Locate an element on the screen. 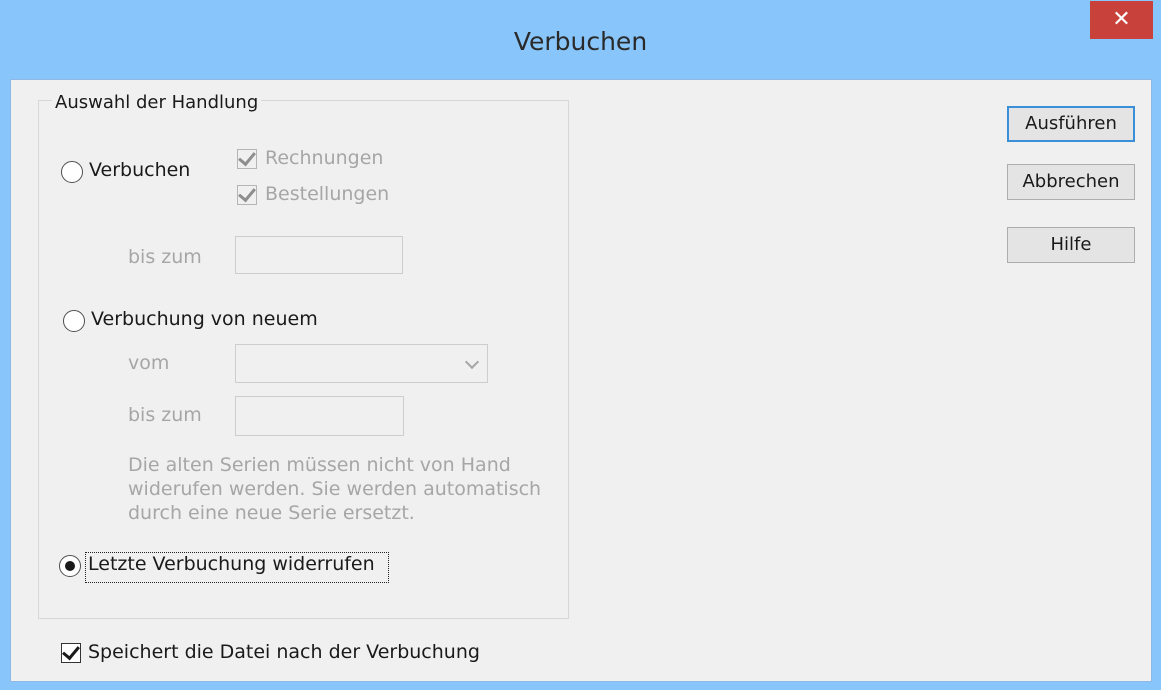 This screenshot has height=690, width=1161. bis-zum-date-field is located at coordinates (319, 255).